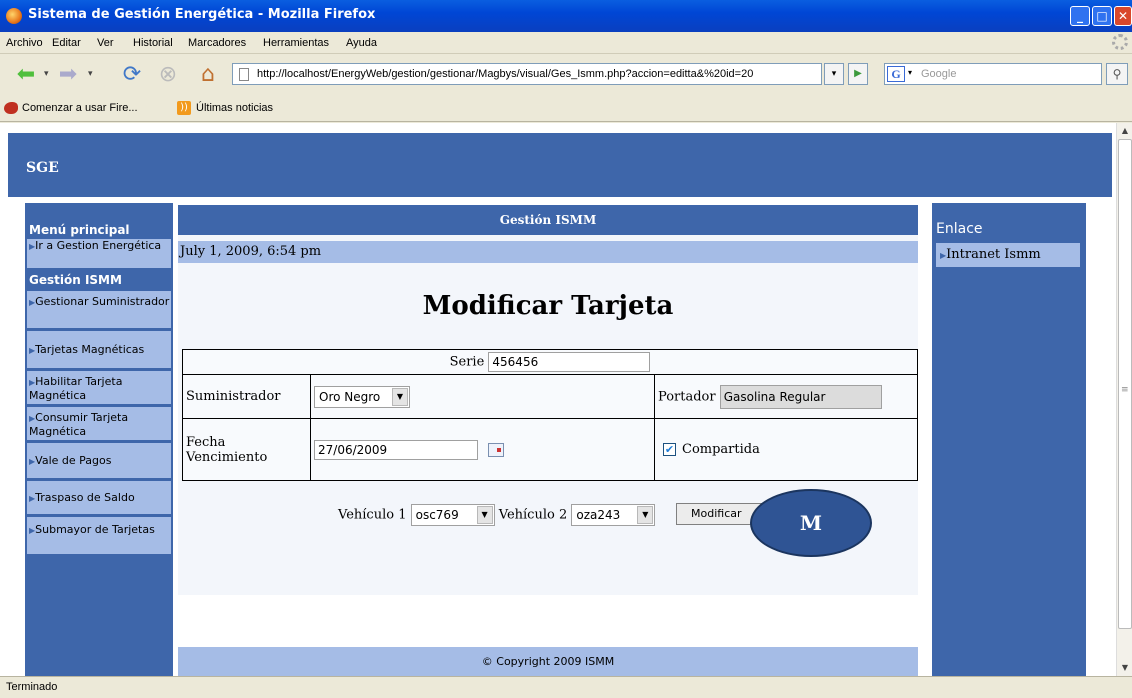  Describe the element at coordinates (497, 515) in the screenshot. I see `vehicle-row: Vehículo 1 osc769 ▼ Vehículo 2 oza243 ▼` at that location.